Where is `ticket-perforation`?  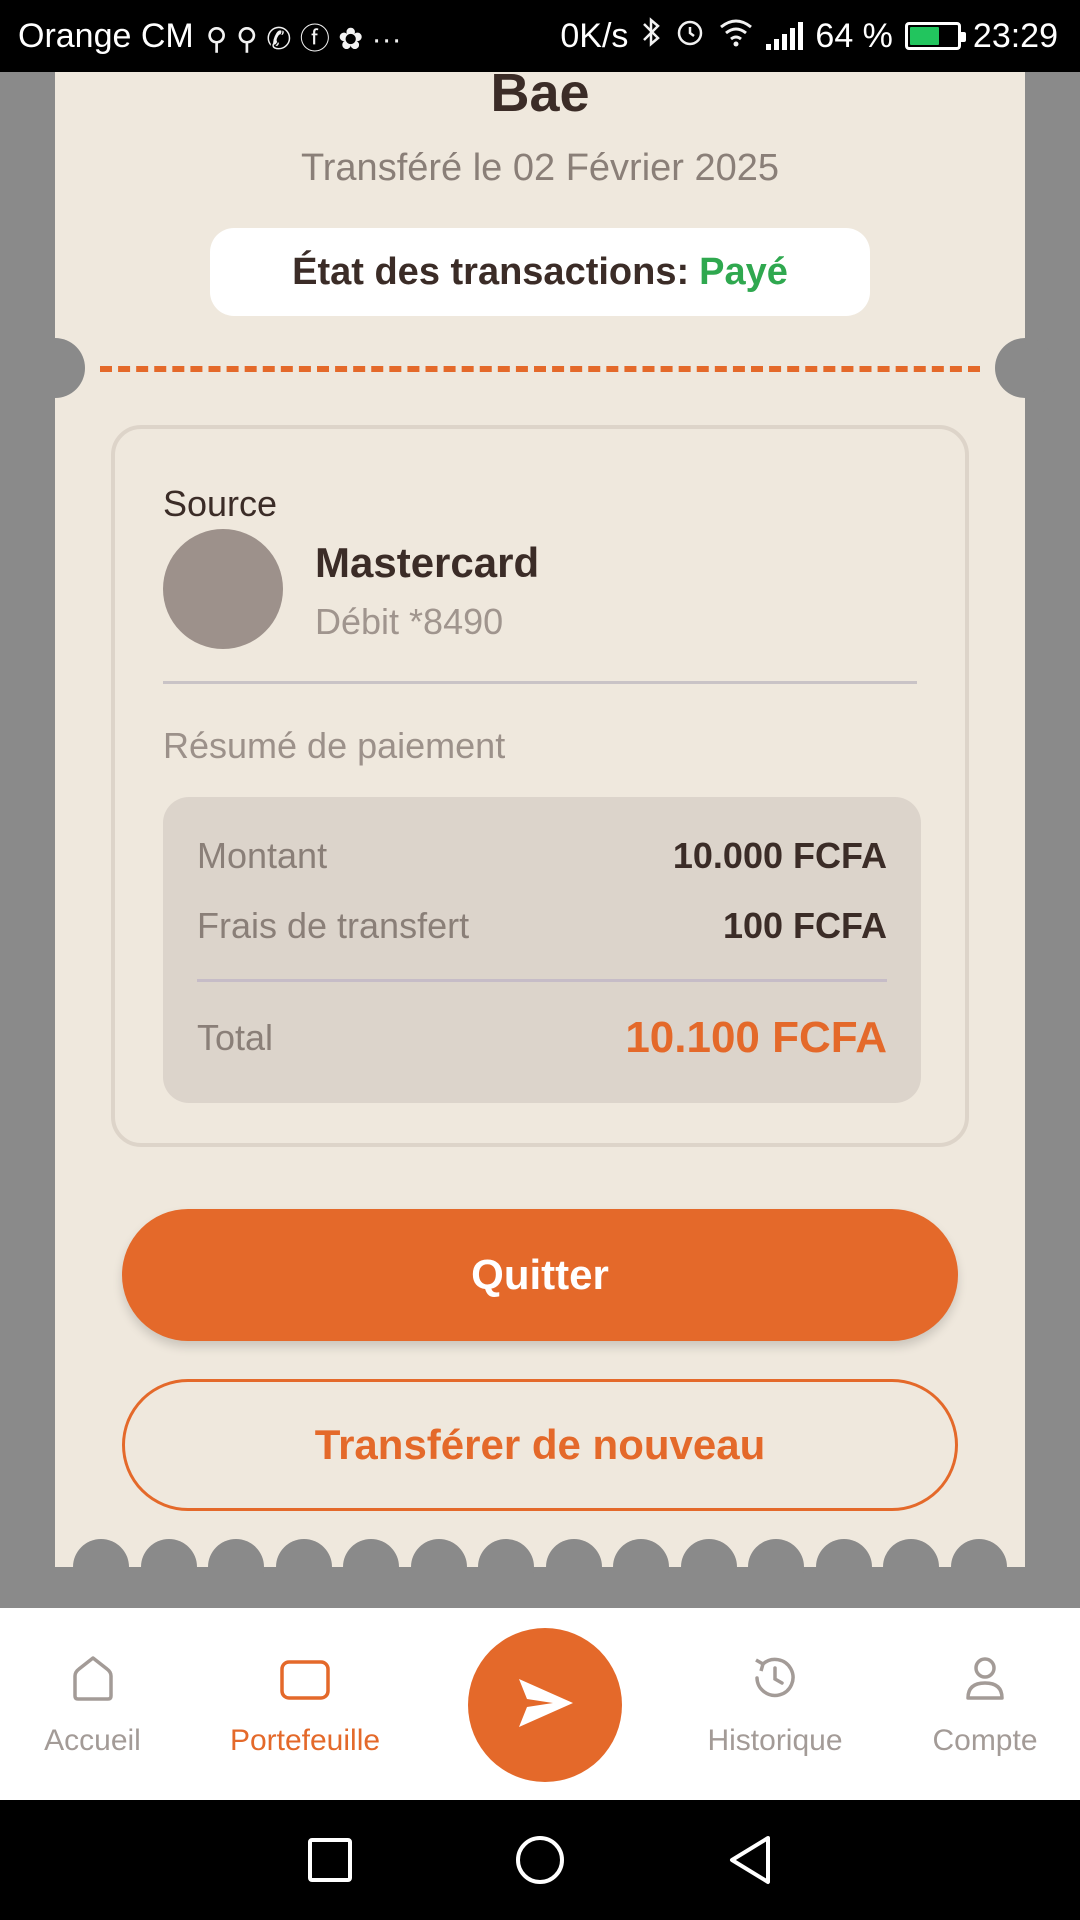 ticket-perforation is located at coordinates (540, 369).